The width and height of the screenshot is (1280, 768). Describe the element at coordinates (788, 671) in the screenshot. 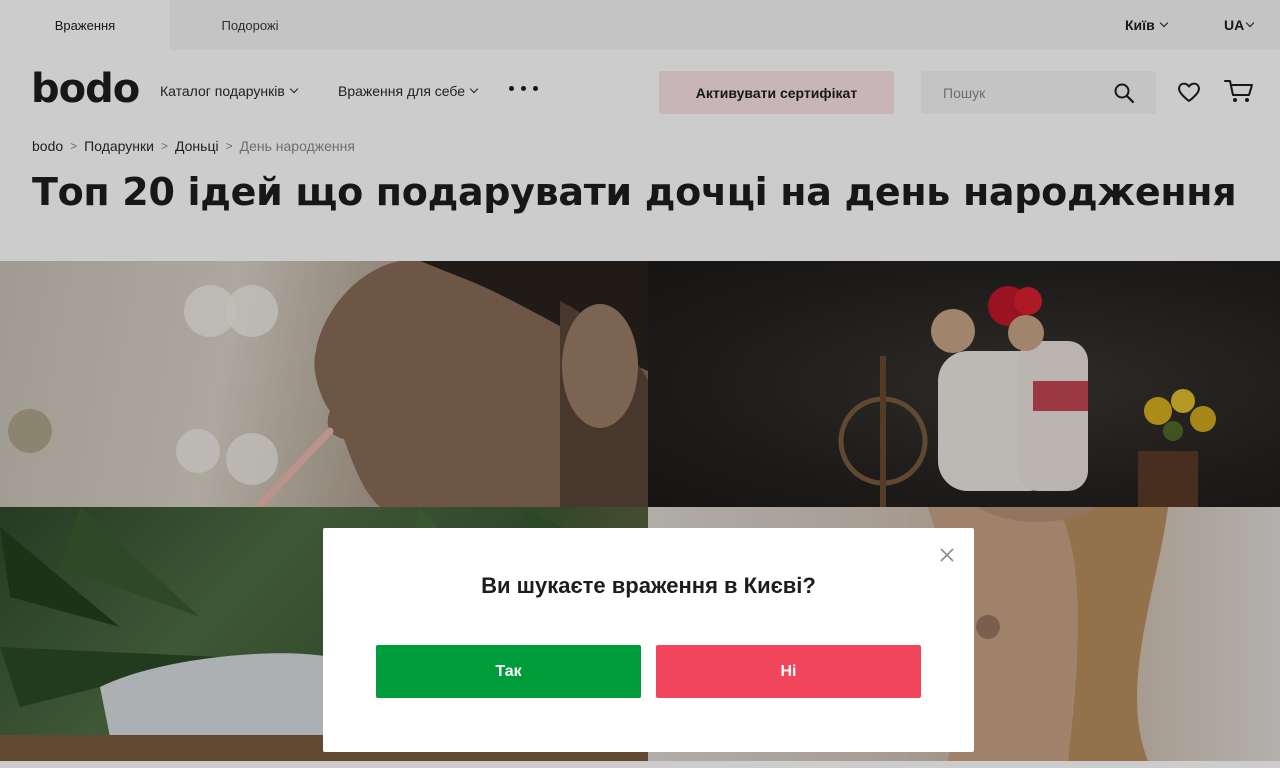

I see `no-button: Ні` at that location.